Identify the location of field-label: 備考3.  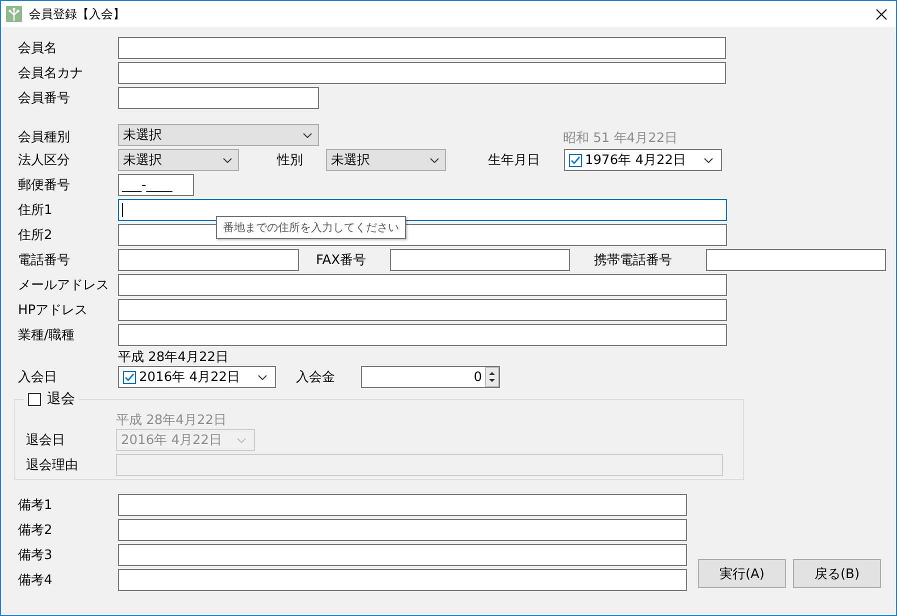
(36, 555).